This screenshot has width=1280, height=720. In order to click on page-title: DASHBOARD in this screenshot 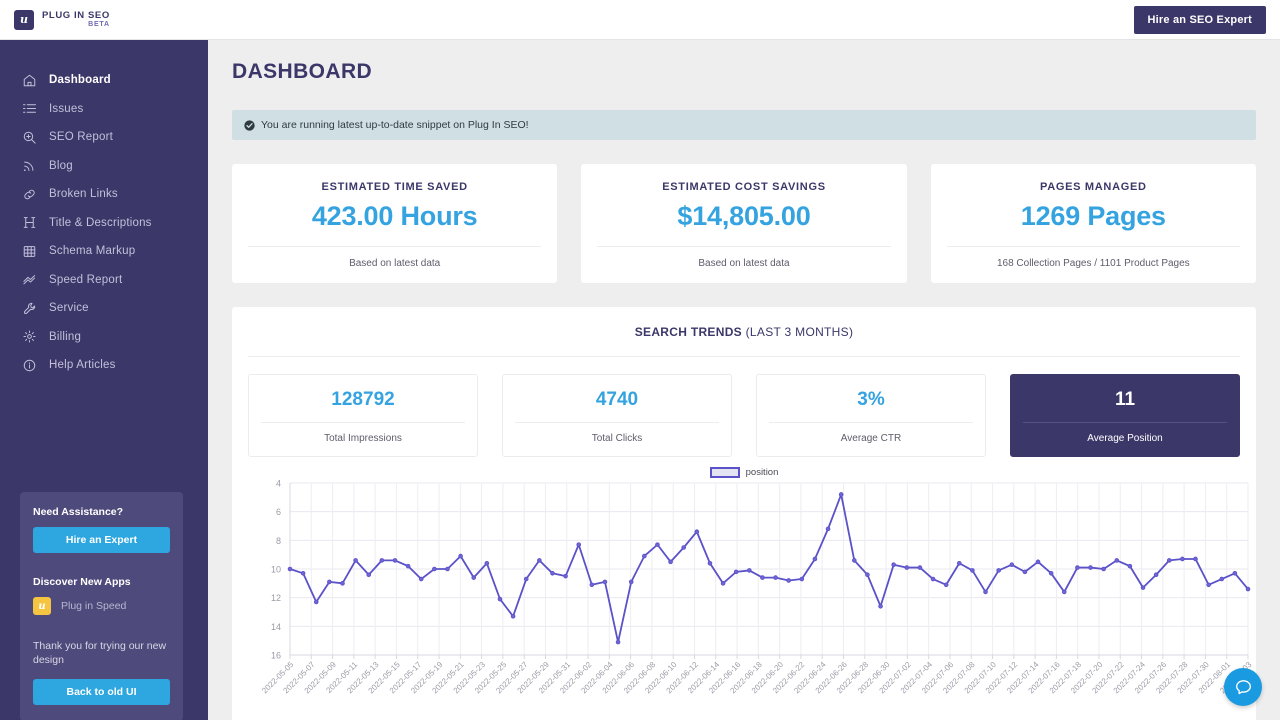, I will do `click(302, 71)`.